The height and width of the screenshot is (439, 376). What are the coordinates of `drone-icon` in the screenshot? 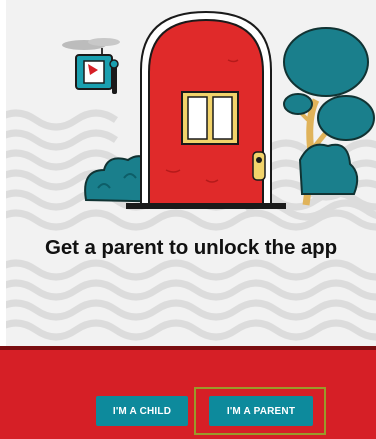 It's located at (91, 66).